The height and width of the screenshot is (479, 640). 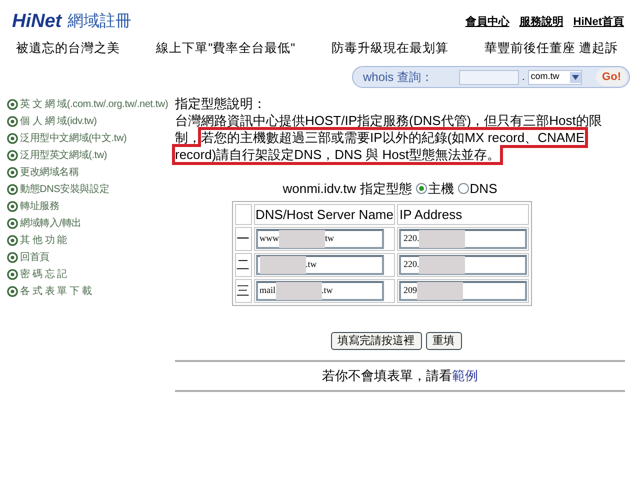 What do you see at coordinates (555, 77) in the screenshot?
I see `tld-select: com.tw` at bounding box center [555, 77].